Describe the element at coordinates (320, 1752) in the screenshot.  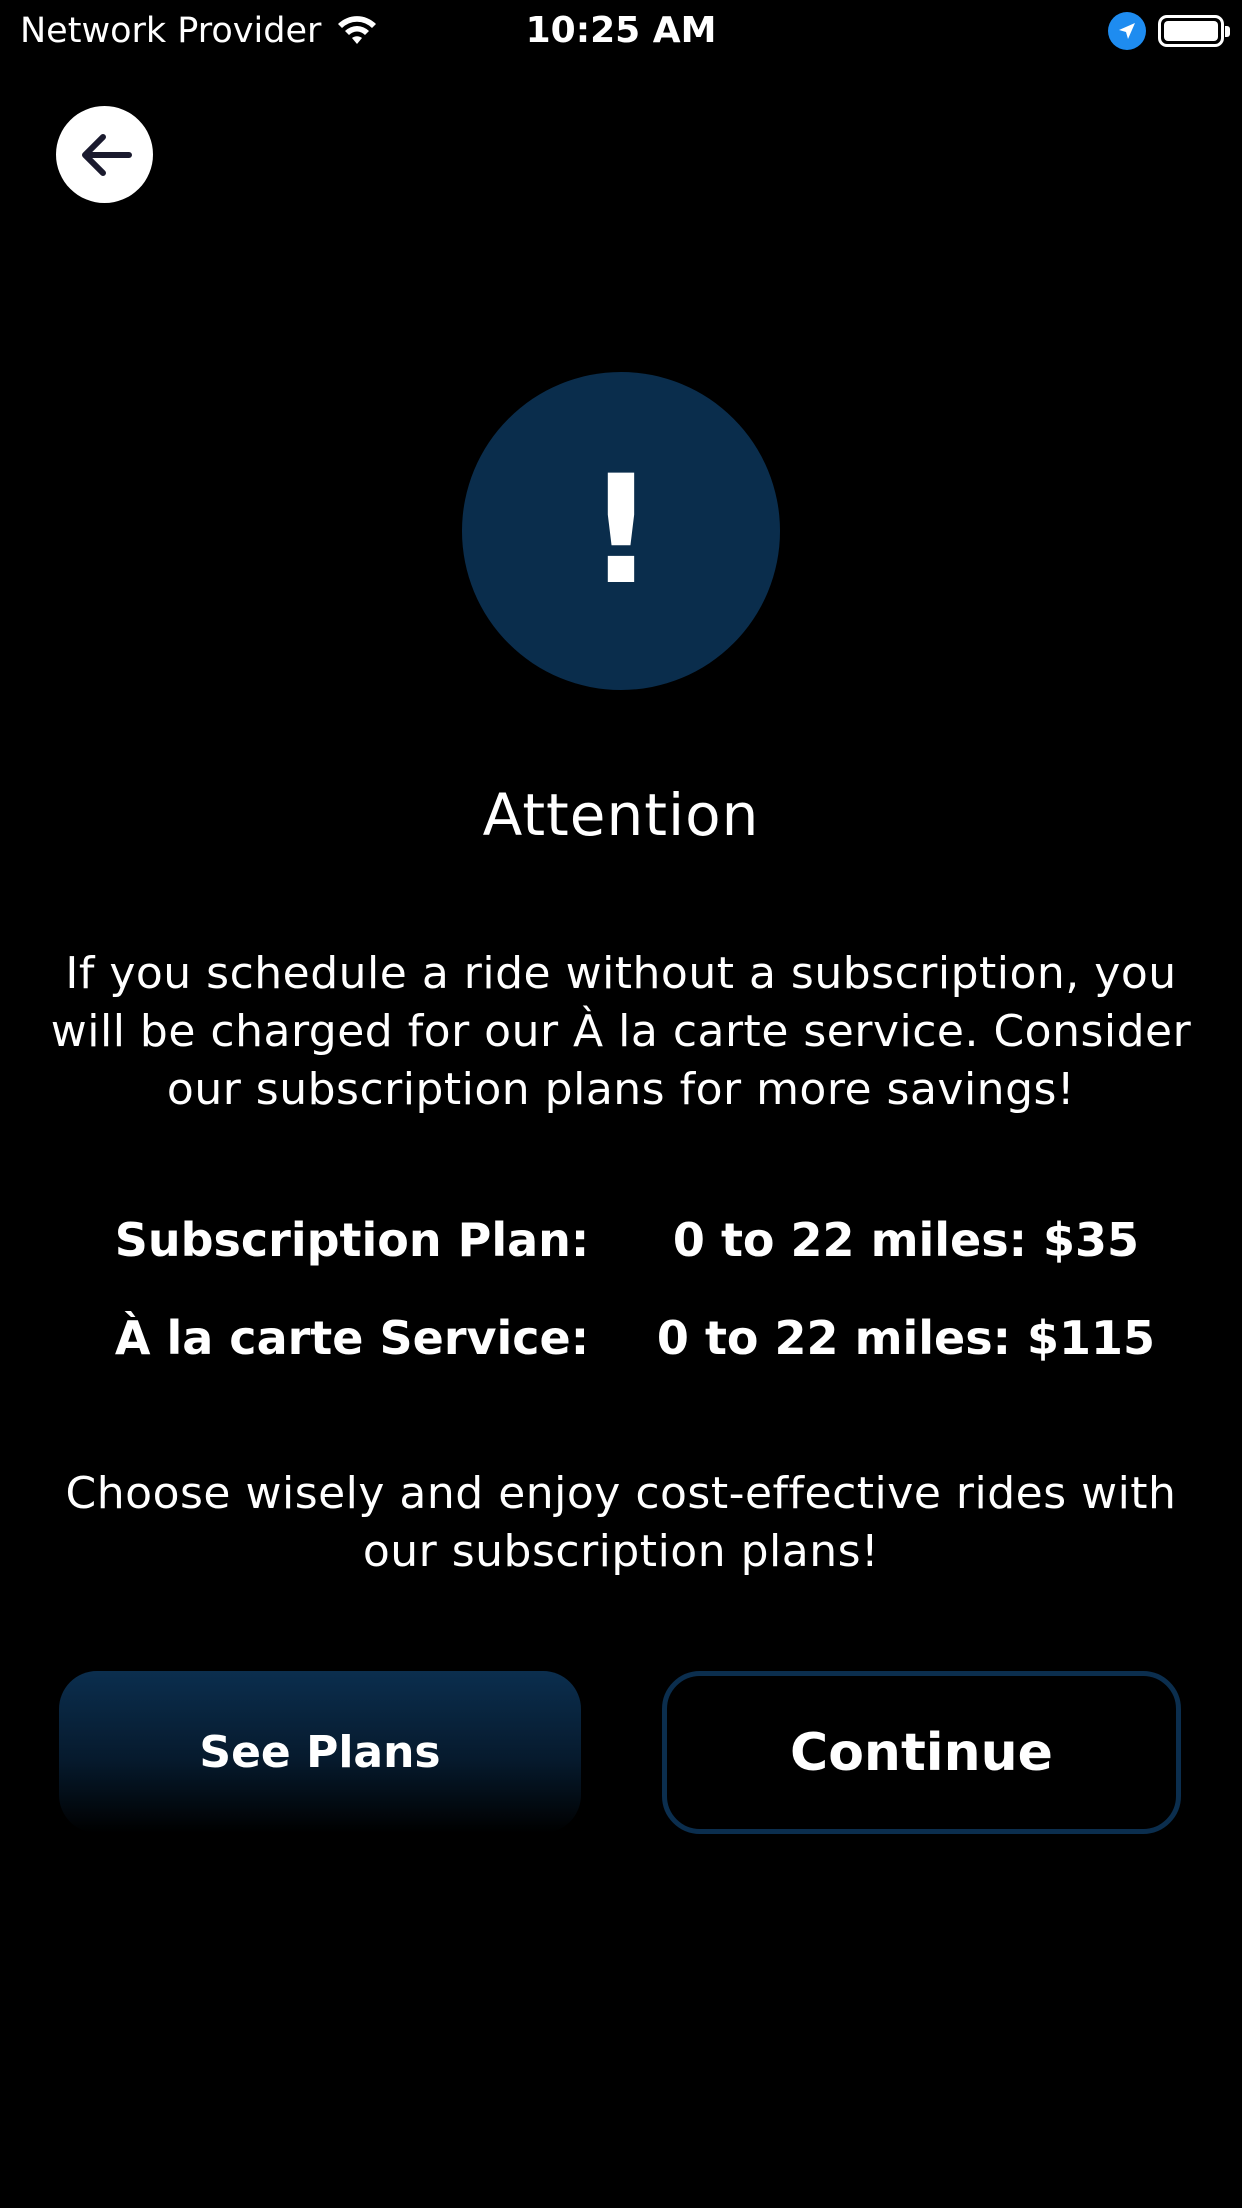
I see `see-plans-button: See Plans` at that location.